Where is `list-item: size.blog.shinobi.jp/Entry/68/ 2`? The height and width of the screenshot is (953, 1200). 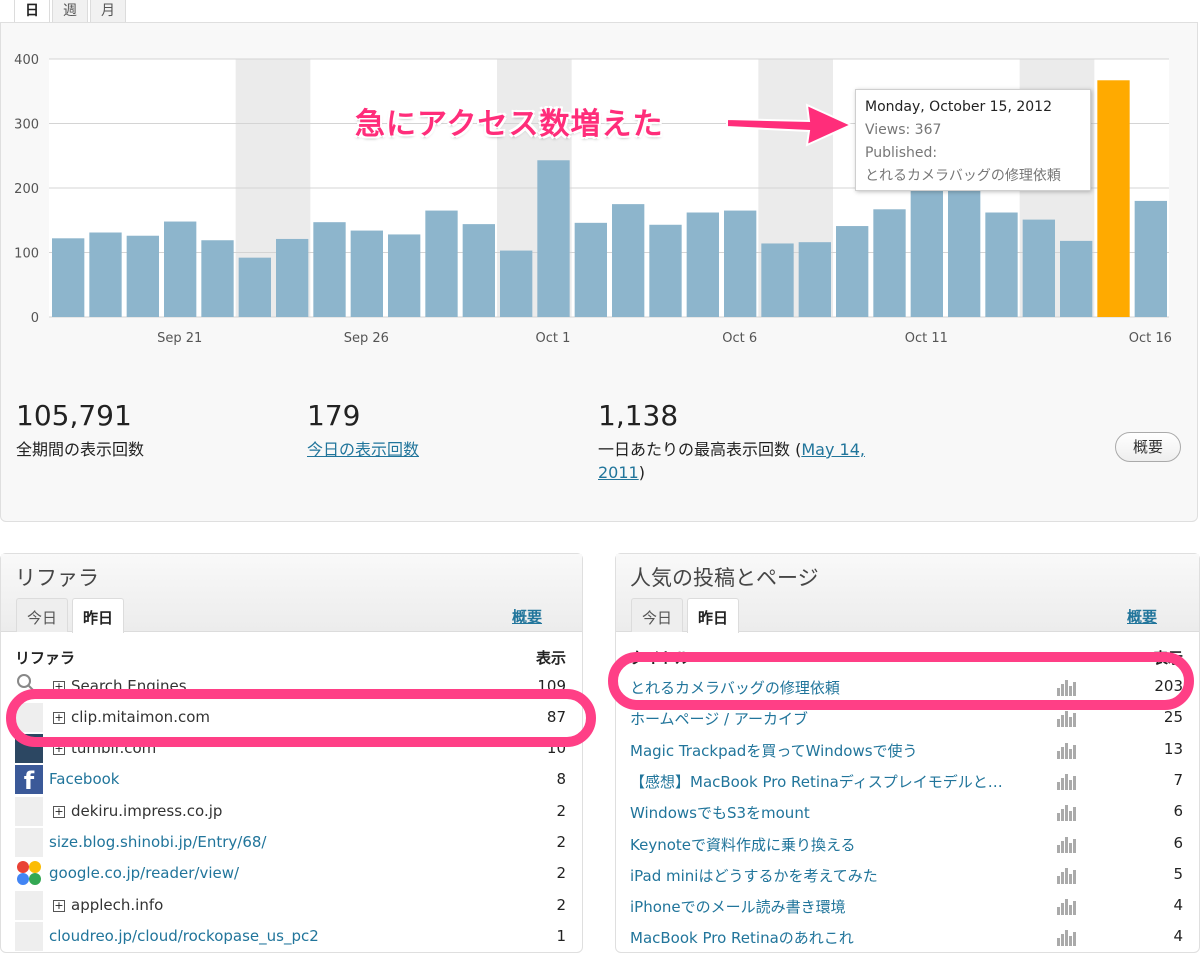
list-item: size.blog.shinobi.jp/Entry/68/ 2 is located at coordinates (291, 843).